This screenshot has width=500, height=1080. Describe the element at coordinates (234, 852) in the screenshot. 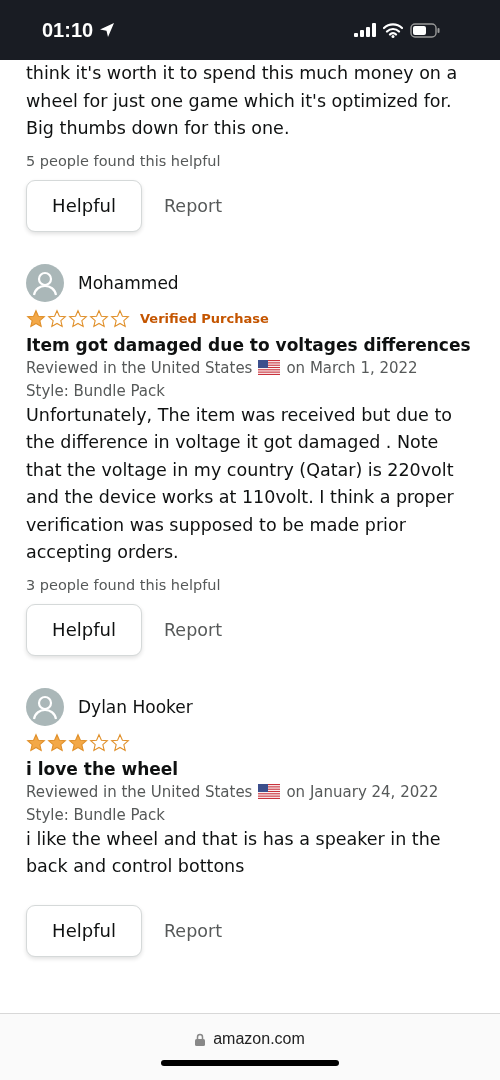

I see `review-text: i like the wheel and that is has a speaker in the back and control bottons` at that location.